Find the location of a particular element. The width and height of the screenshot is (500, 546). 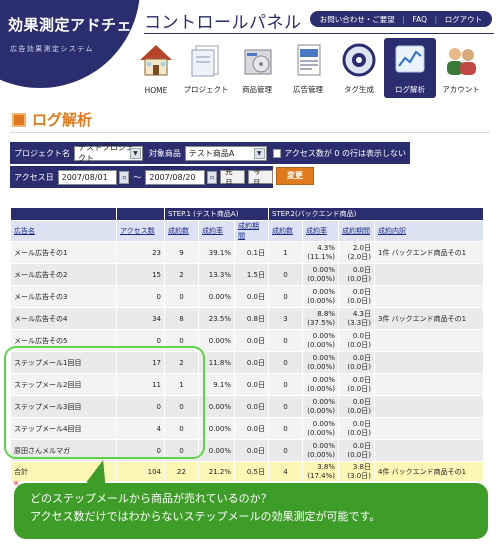

page-title-text: ログ解析 is located at coordinates (62, 120).